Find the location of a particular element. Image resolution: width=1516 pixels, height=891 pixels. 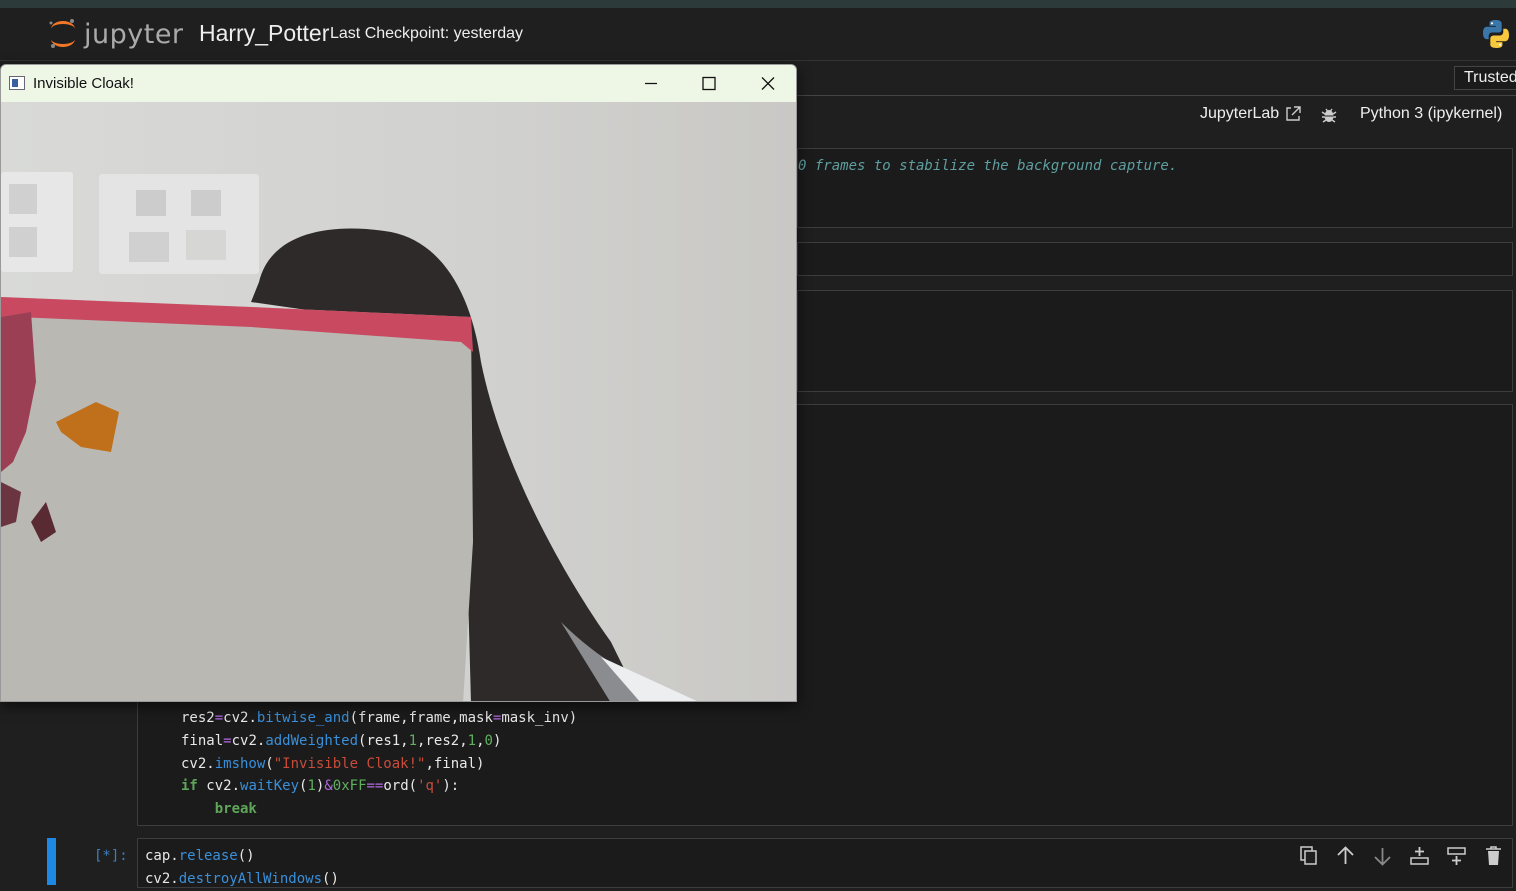

kernel-name: Python 3 (ipykernel) is located at coordinates (1431, 114).